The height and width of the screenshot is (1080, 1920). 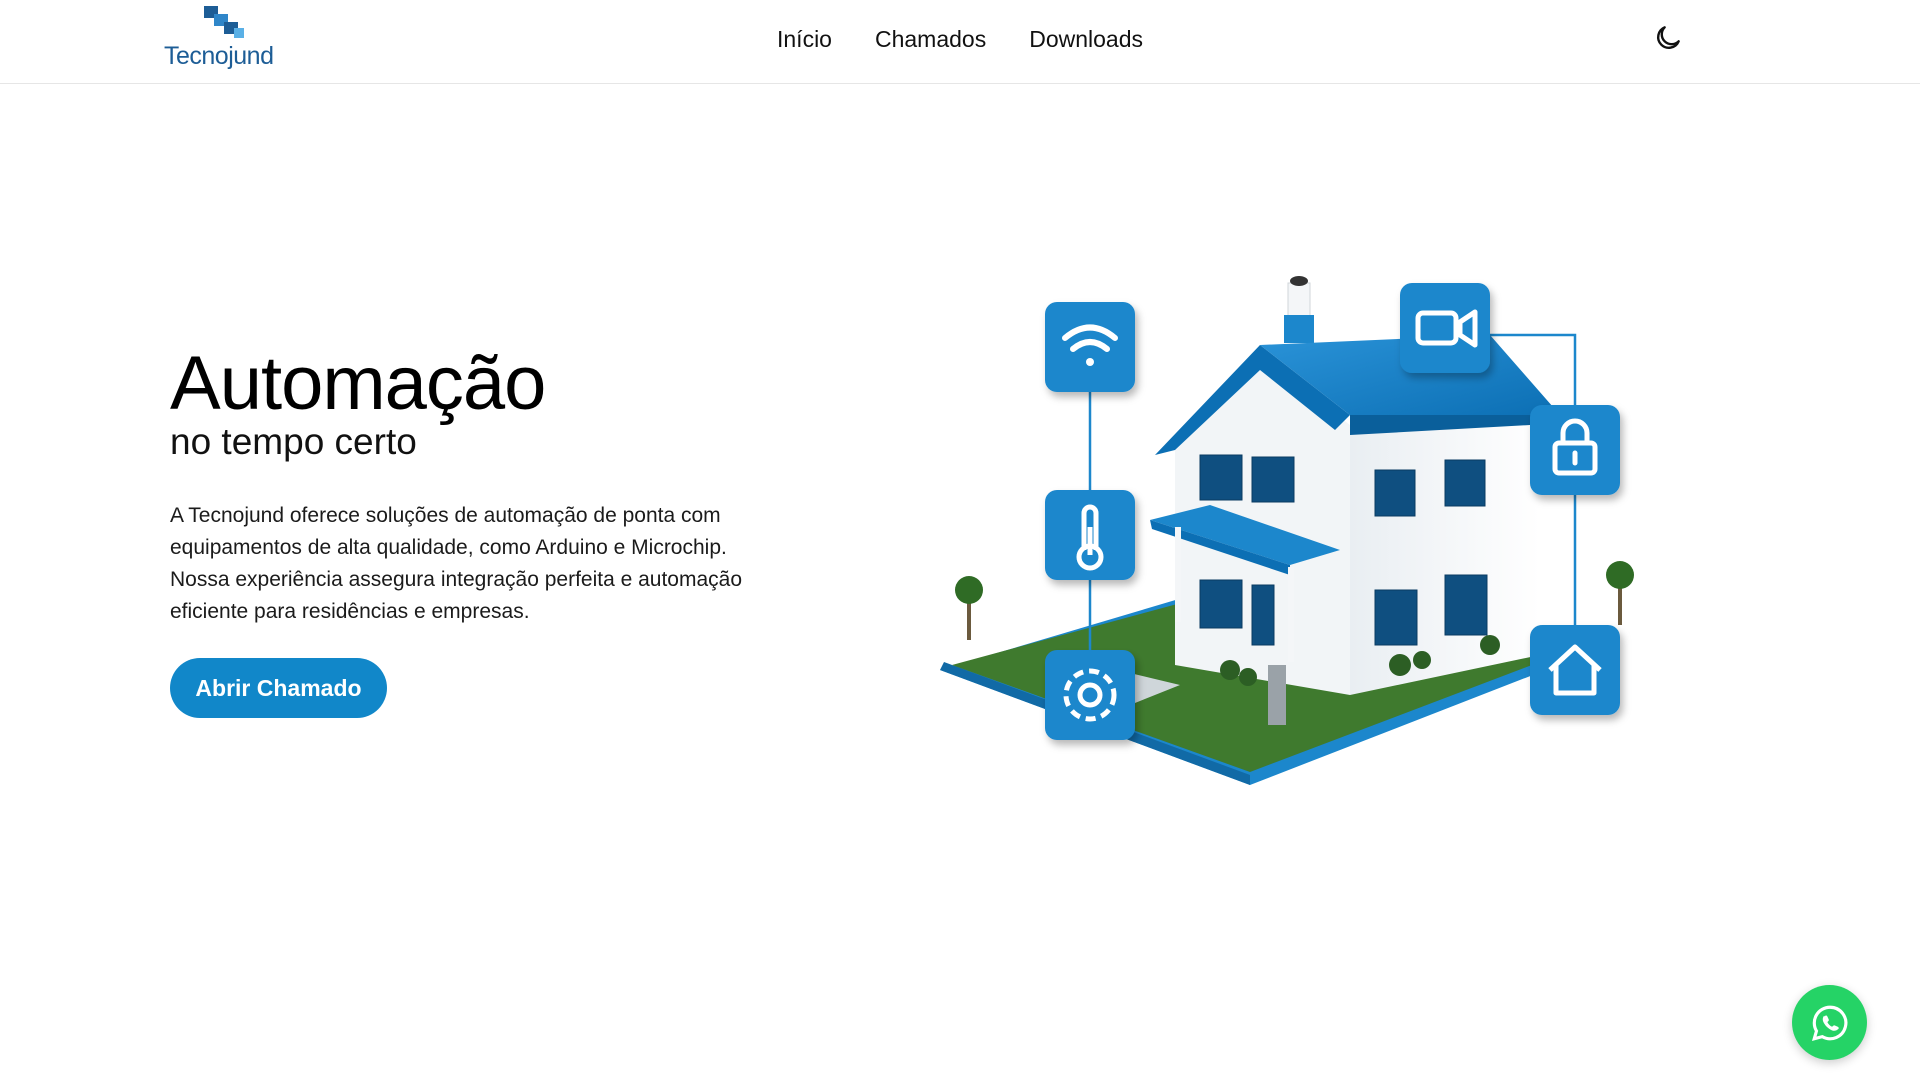 What do you see at coordinates (1090, 535) in the screenshot?
I see `thermometer-tile` at bounding box center [1090, 535].